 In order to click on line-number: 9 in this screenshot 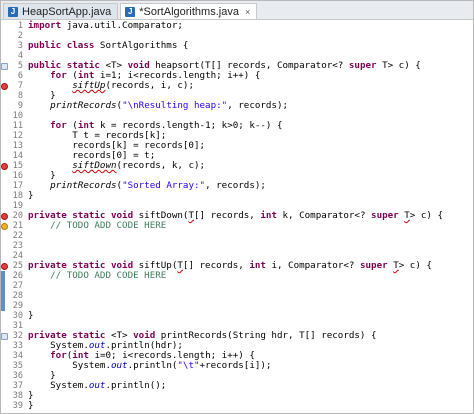, I will do `click(20, 106)`.